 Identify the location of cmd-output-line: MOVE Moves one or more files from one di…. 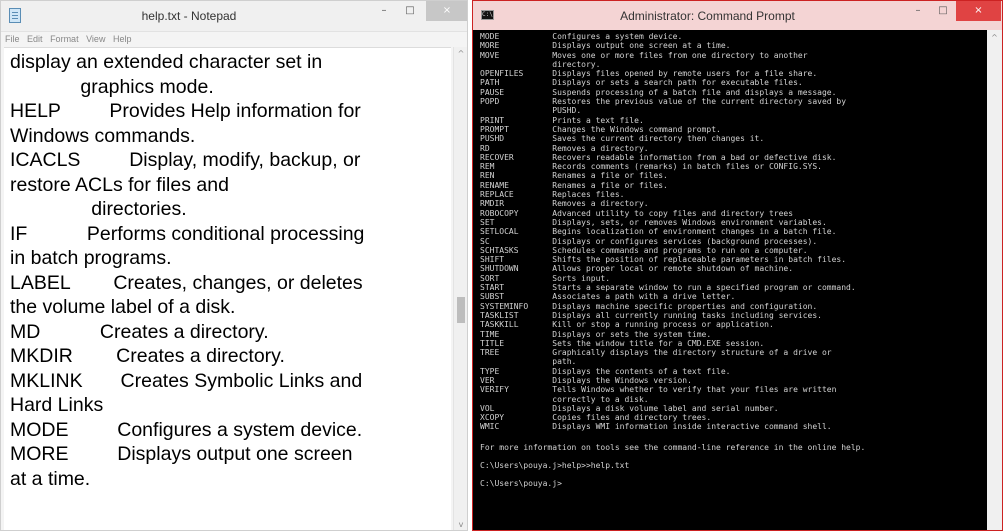
(644, 55).